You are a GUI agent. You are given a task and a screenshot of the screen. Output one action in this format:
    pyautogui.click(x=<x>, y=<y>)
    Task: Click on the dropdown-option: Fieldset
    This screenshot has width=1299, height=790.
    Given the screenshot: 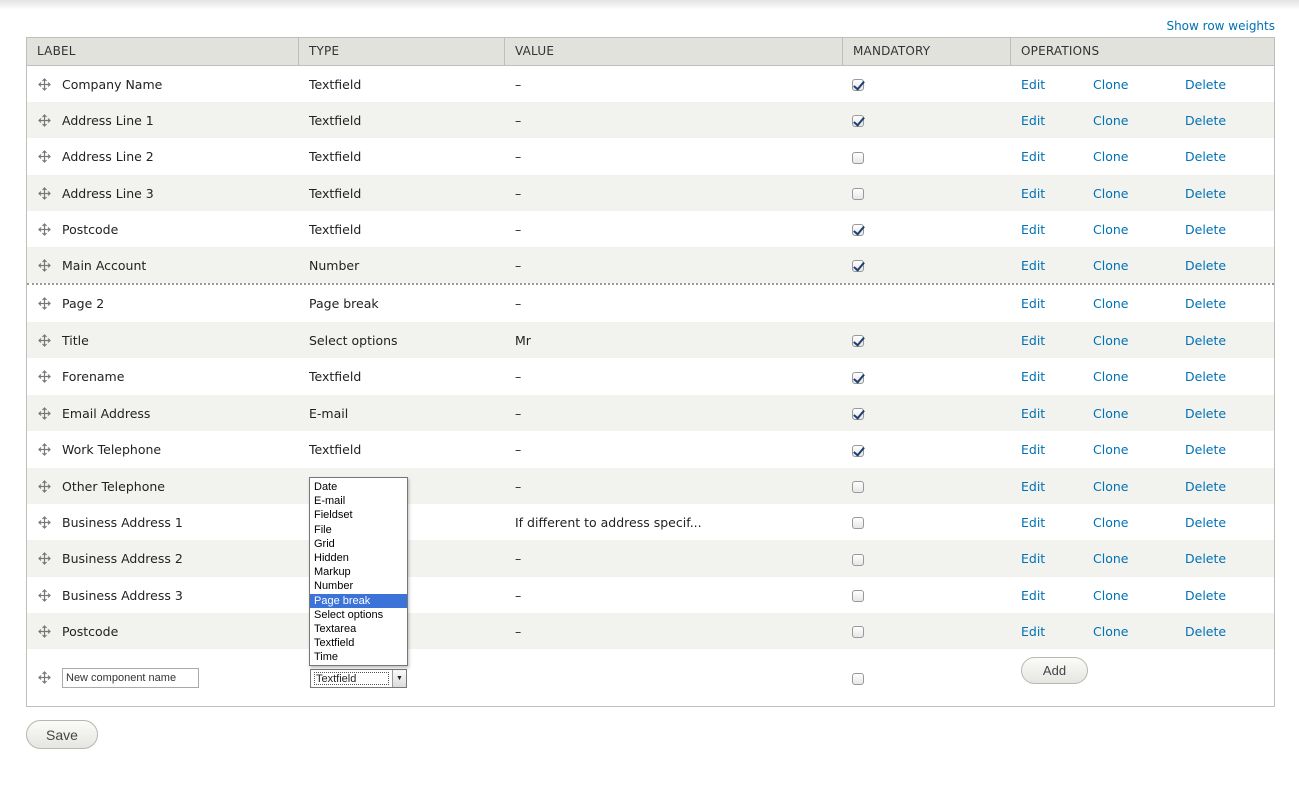 What is the action you would take?
    pyautogui.click(x=358, y=515)
    